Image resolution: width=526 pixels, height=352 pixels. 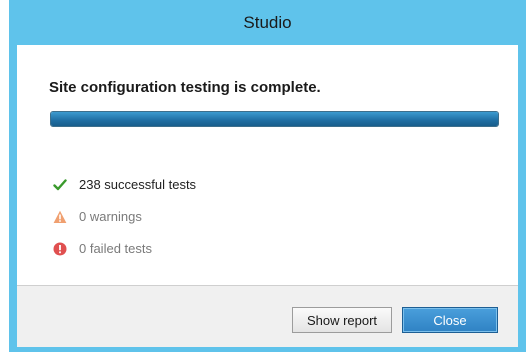 I want to click on window-title: Studio, so click(x=267, y=22).